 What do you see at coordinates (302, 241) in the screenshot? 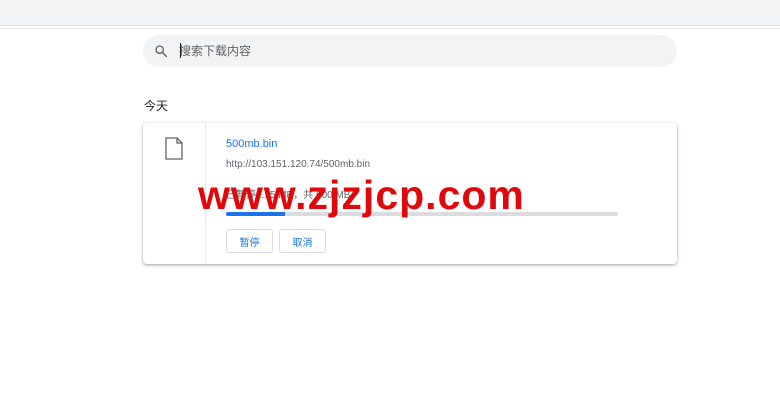
I see `cancel-button: 取消` at bounding box center [302, 241].